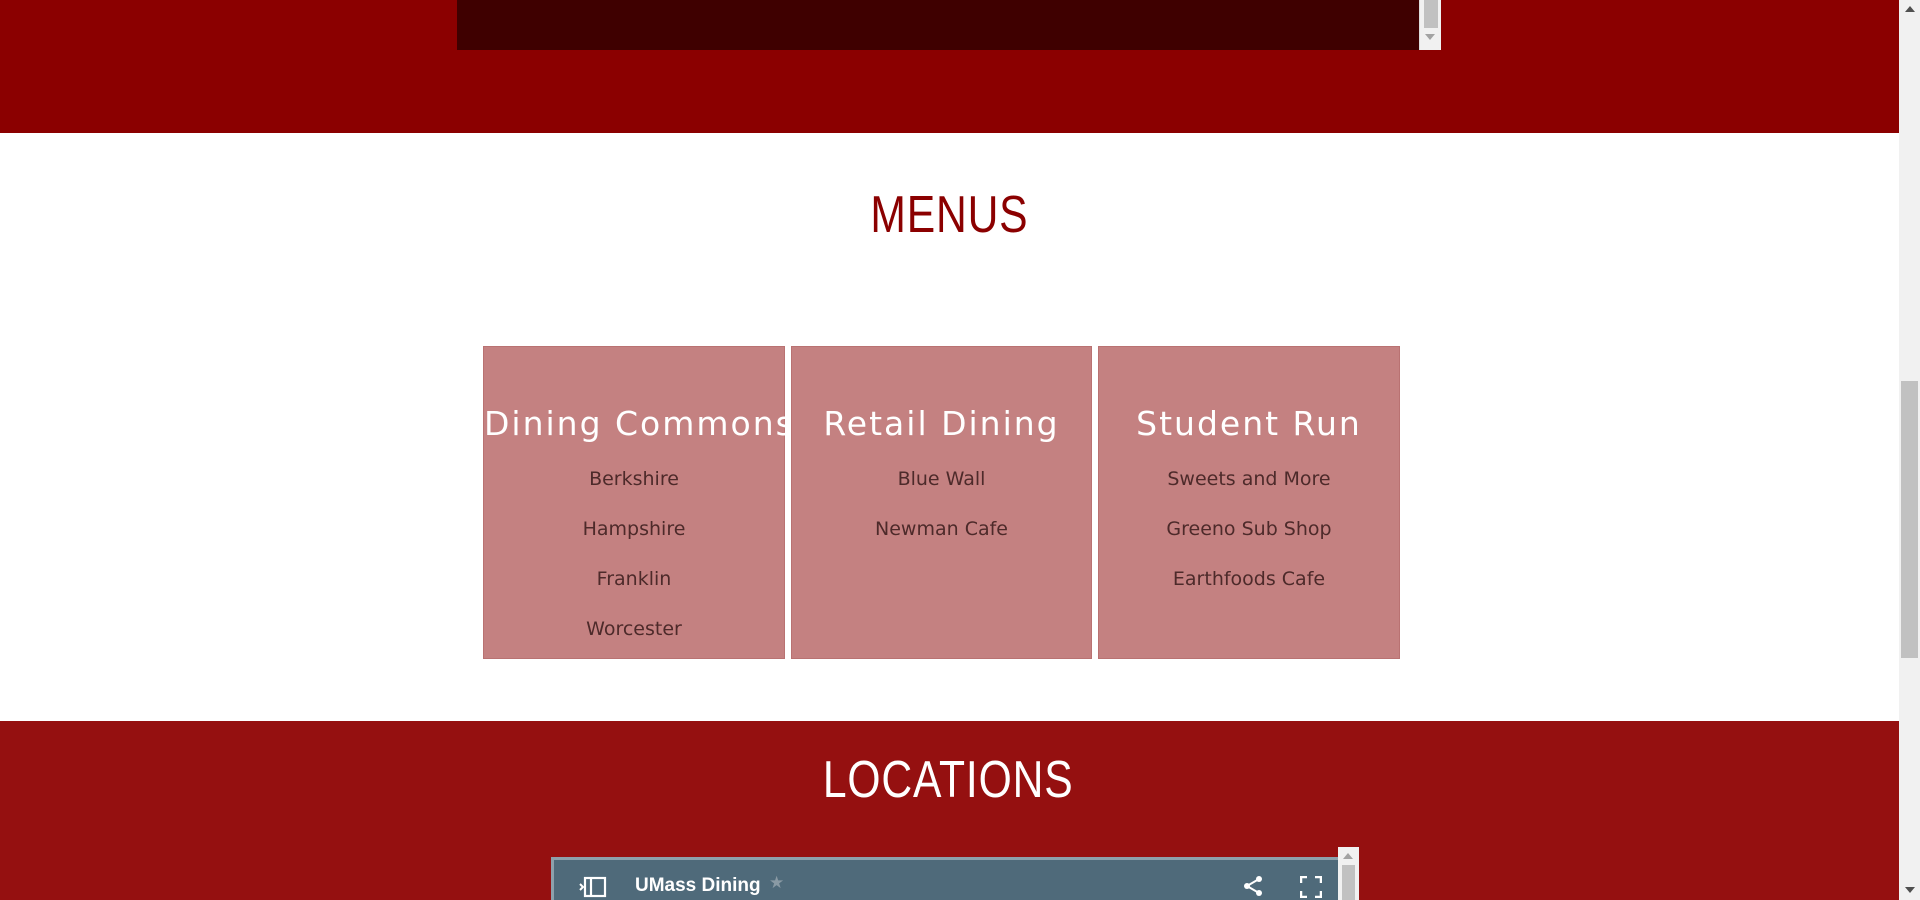 Image resolution: width=1920 pixels, height=900 pixels. Describe the element at coordinates (634, 593) in the screenshot. I see `menu-link-franklin: Franklin` at that location.